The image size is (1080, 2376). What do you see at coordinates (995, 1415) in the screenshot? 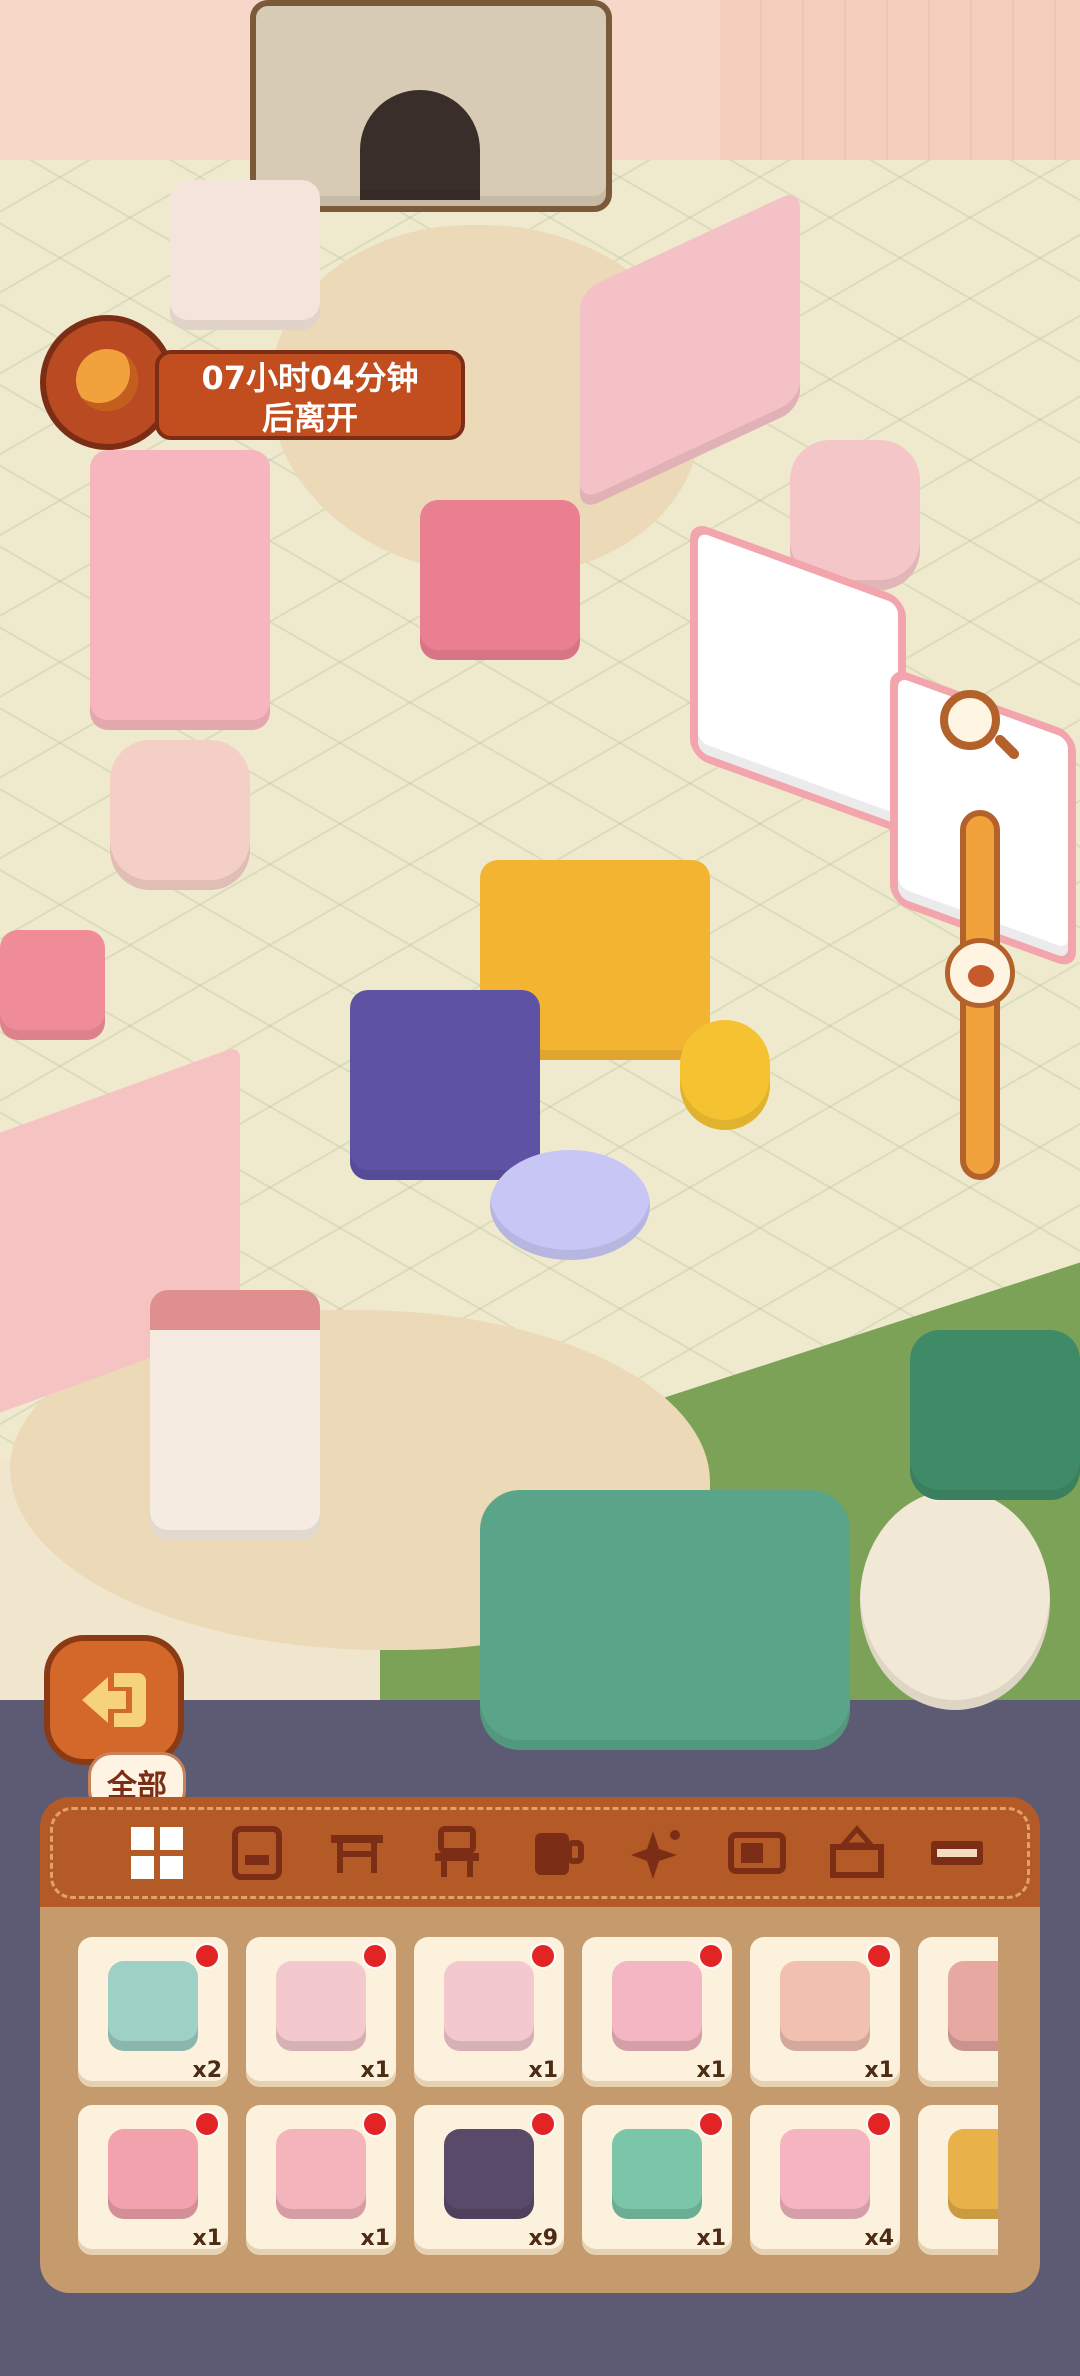
I see `potted-plants` at bounding box center [995, 1415].